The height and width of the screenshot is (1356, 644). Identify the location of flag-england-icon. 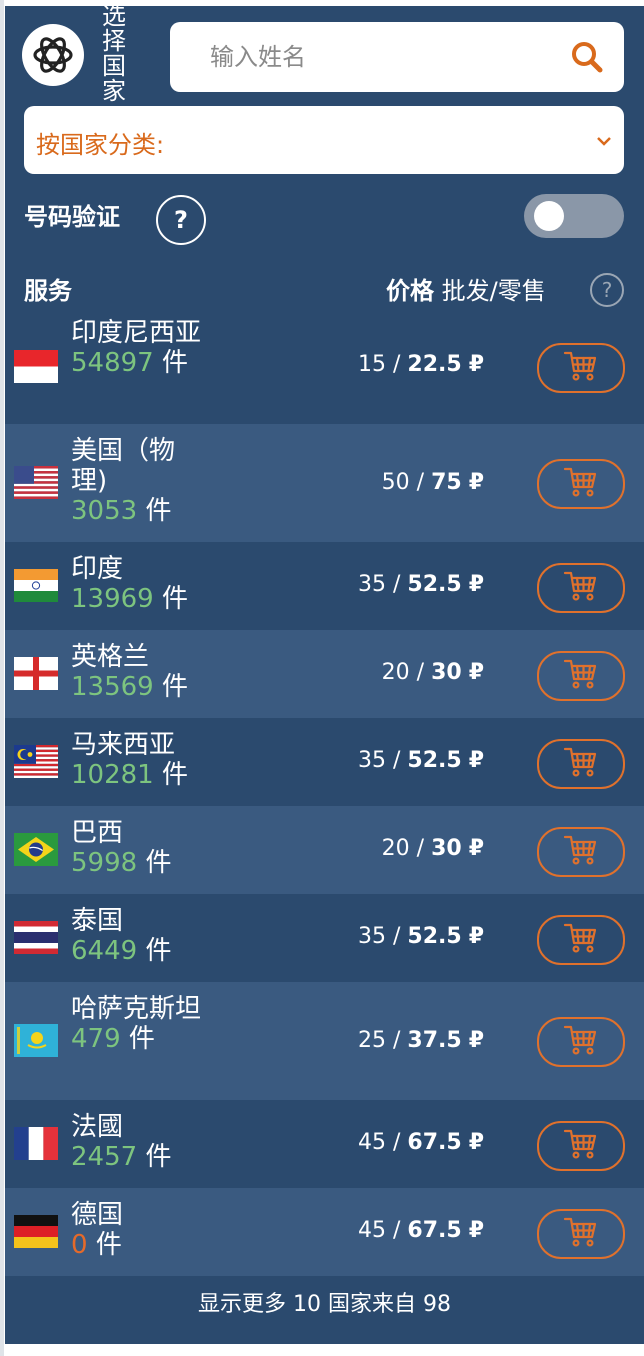
(36, 673).